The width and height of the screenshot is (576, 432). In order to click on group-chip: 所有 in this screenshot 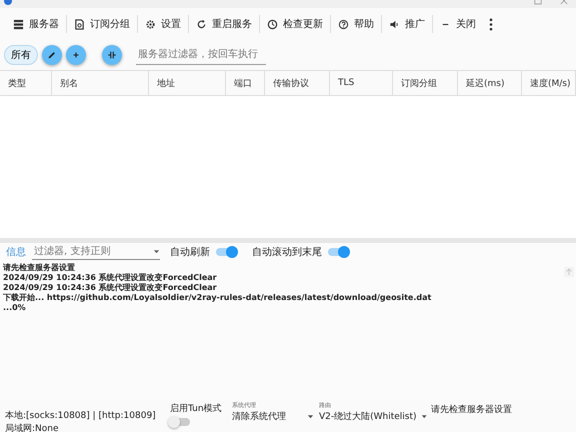, I will do `click(21, 55)`.